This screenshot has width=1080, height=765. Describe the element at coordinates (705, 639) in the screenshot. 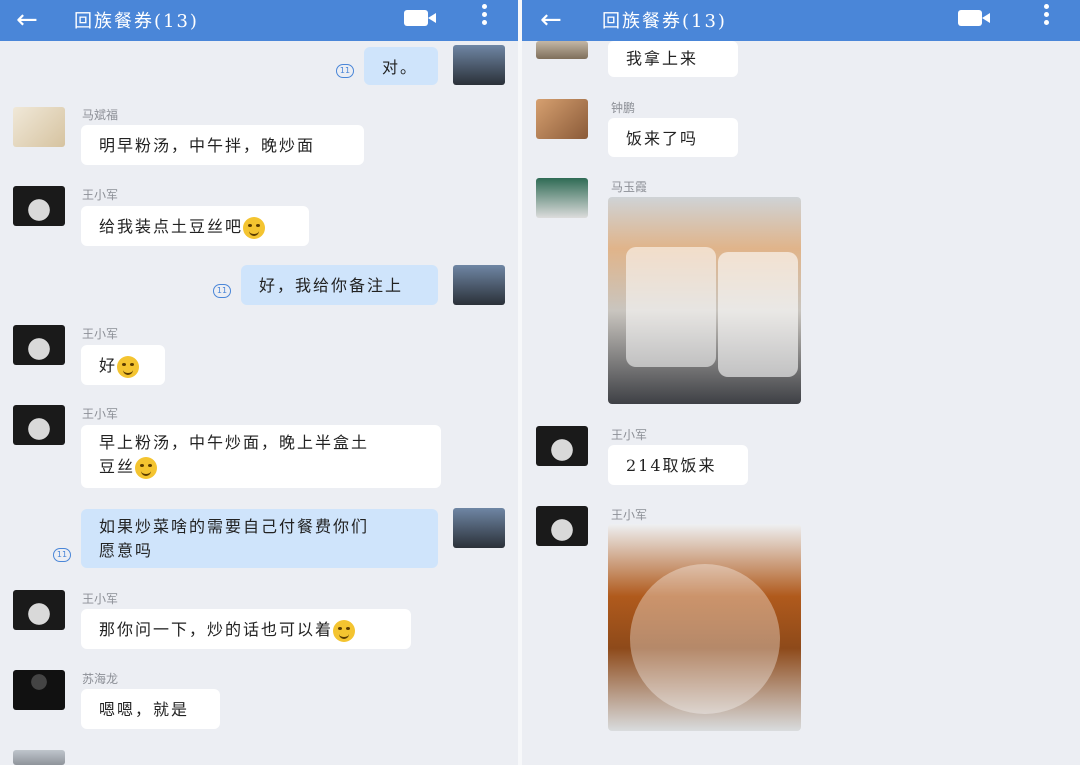

I see `plastic-bag` at that location.